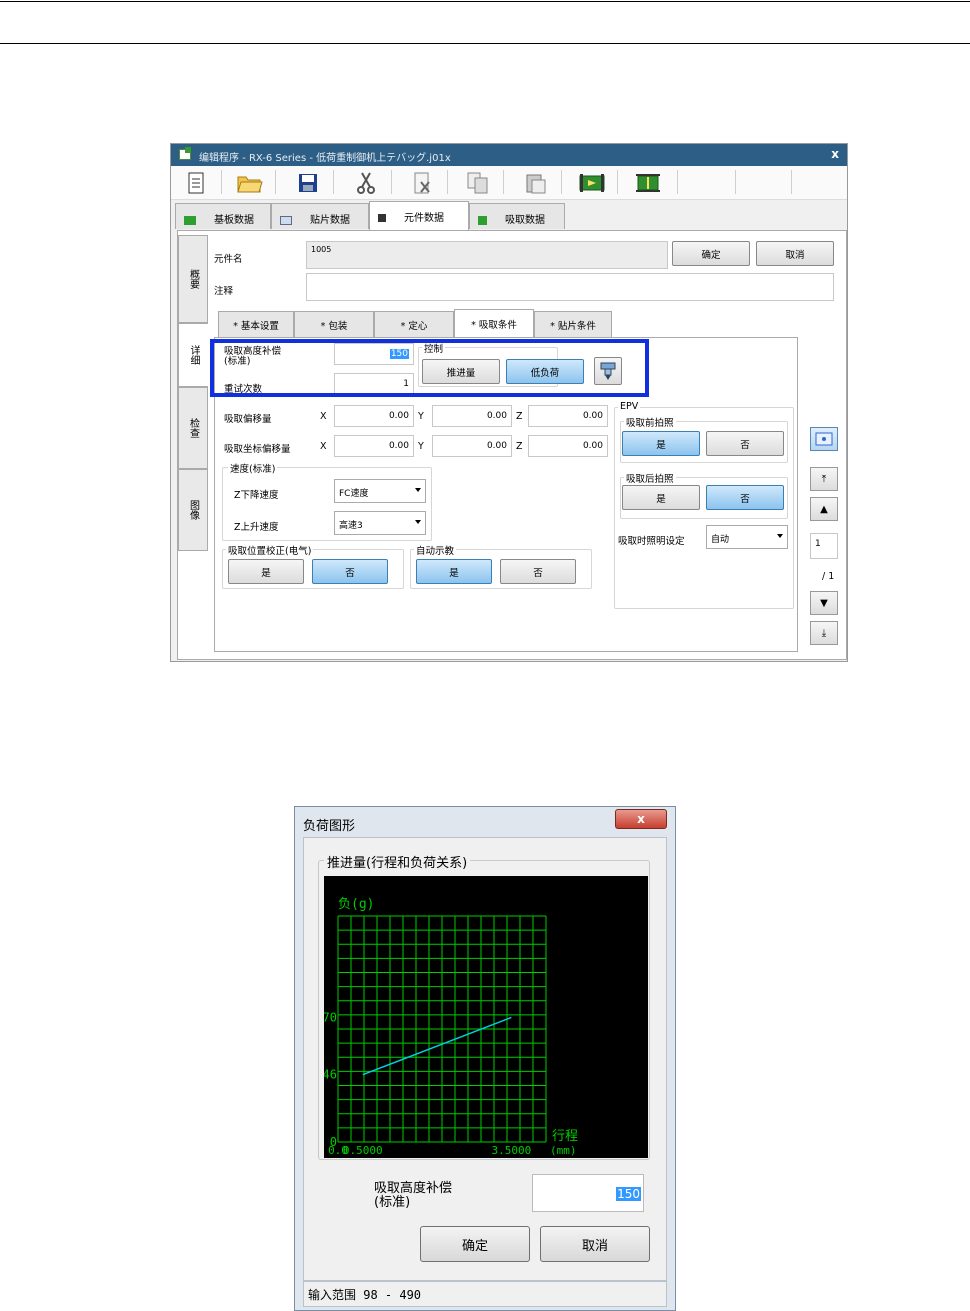 Image resolution: width=970 pixels, height=1311 pixels. Describe the element at coordinates (472, 446) in the screenshot. I see `coord-offset-y: 0.00` at that location.